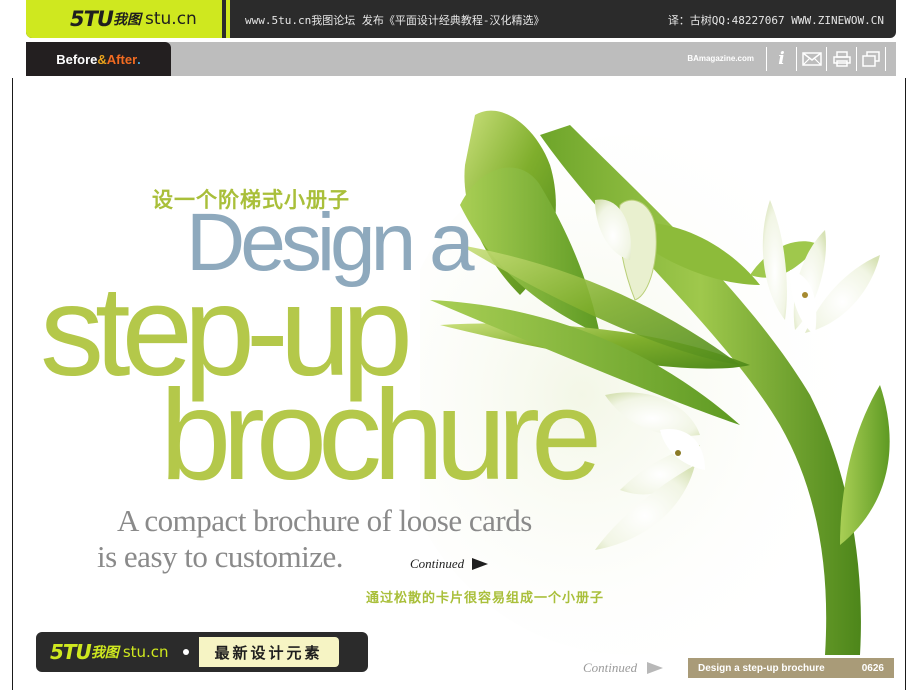 This screenshot has width=920, height=690. Describe the element at coordinates (485, 598) in the screenshot. I see `chinese-subtitle: 通过松散的卡片很容易组成一个小册子` at that location.